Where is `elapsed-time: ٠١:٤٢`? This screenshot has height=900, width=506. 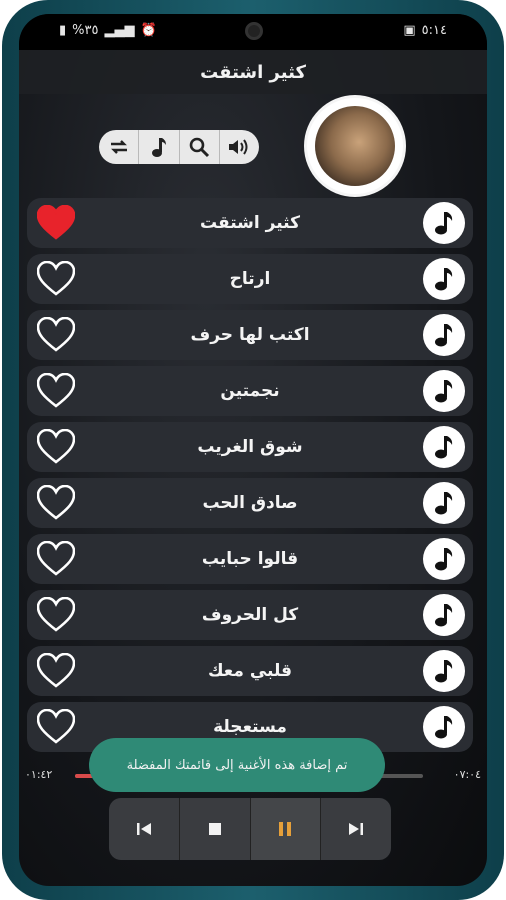
elapsed-time: ٠١:٤٢ is located at coordinates (39, 774).